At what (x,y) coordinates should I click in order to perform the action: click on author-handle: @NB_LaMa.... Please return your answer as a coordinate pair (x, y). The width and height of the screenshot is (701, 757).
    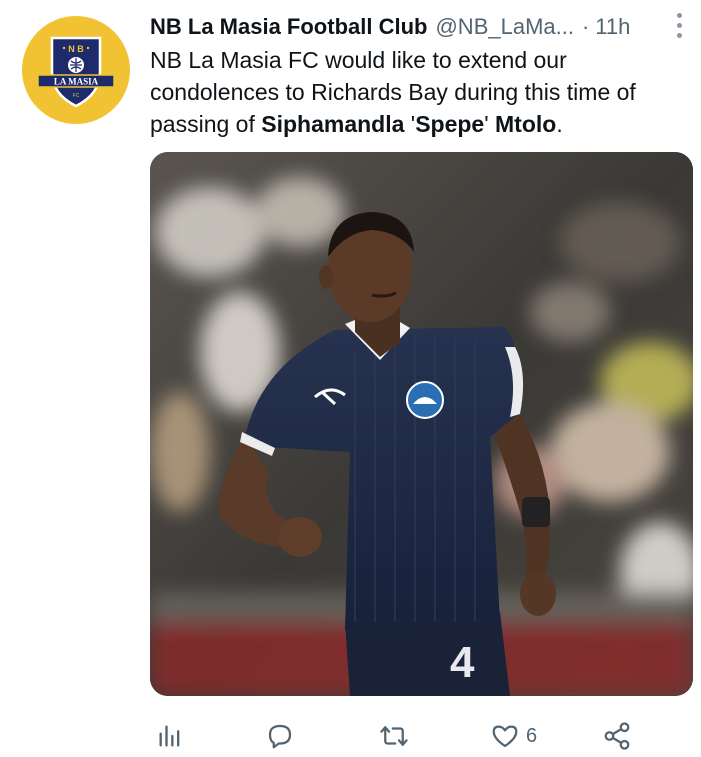
    Looking at the image, I should click on (504, 27).